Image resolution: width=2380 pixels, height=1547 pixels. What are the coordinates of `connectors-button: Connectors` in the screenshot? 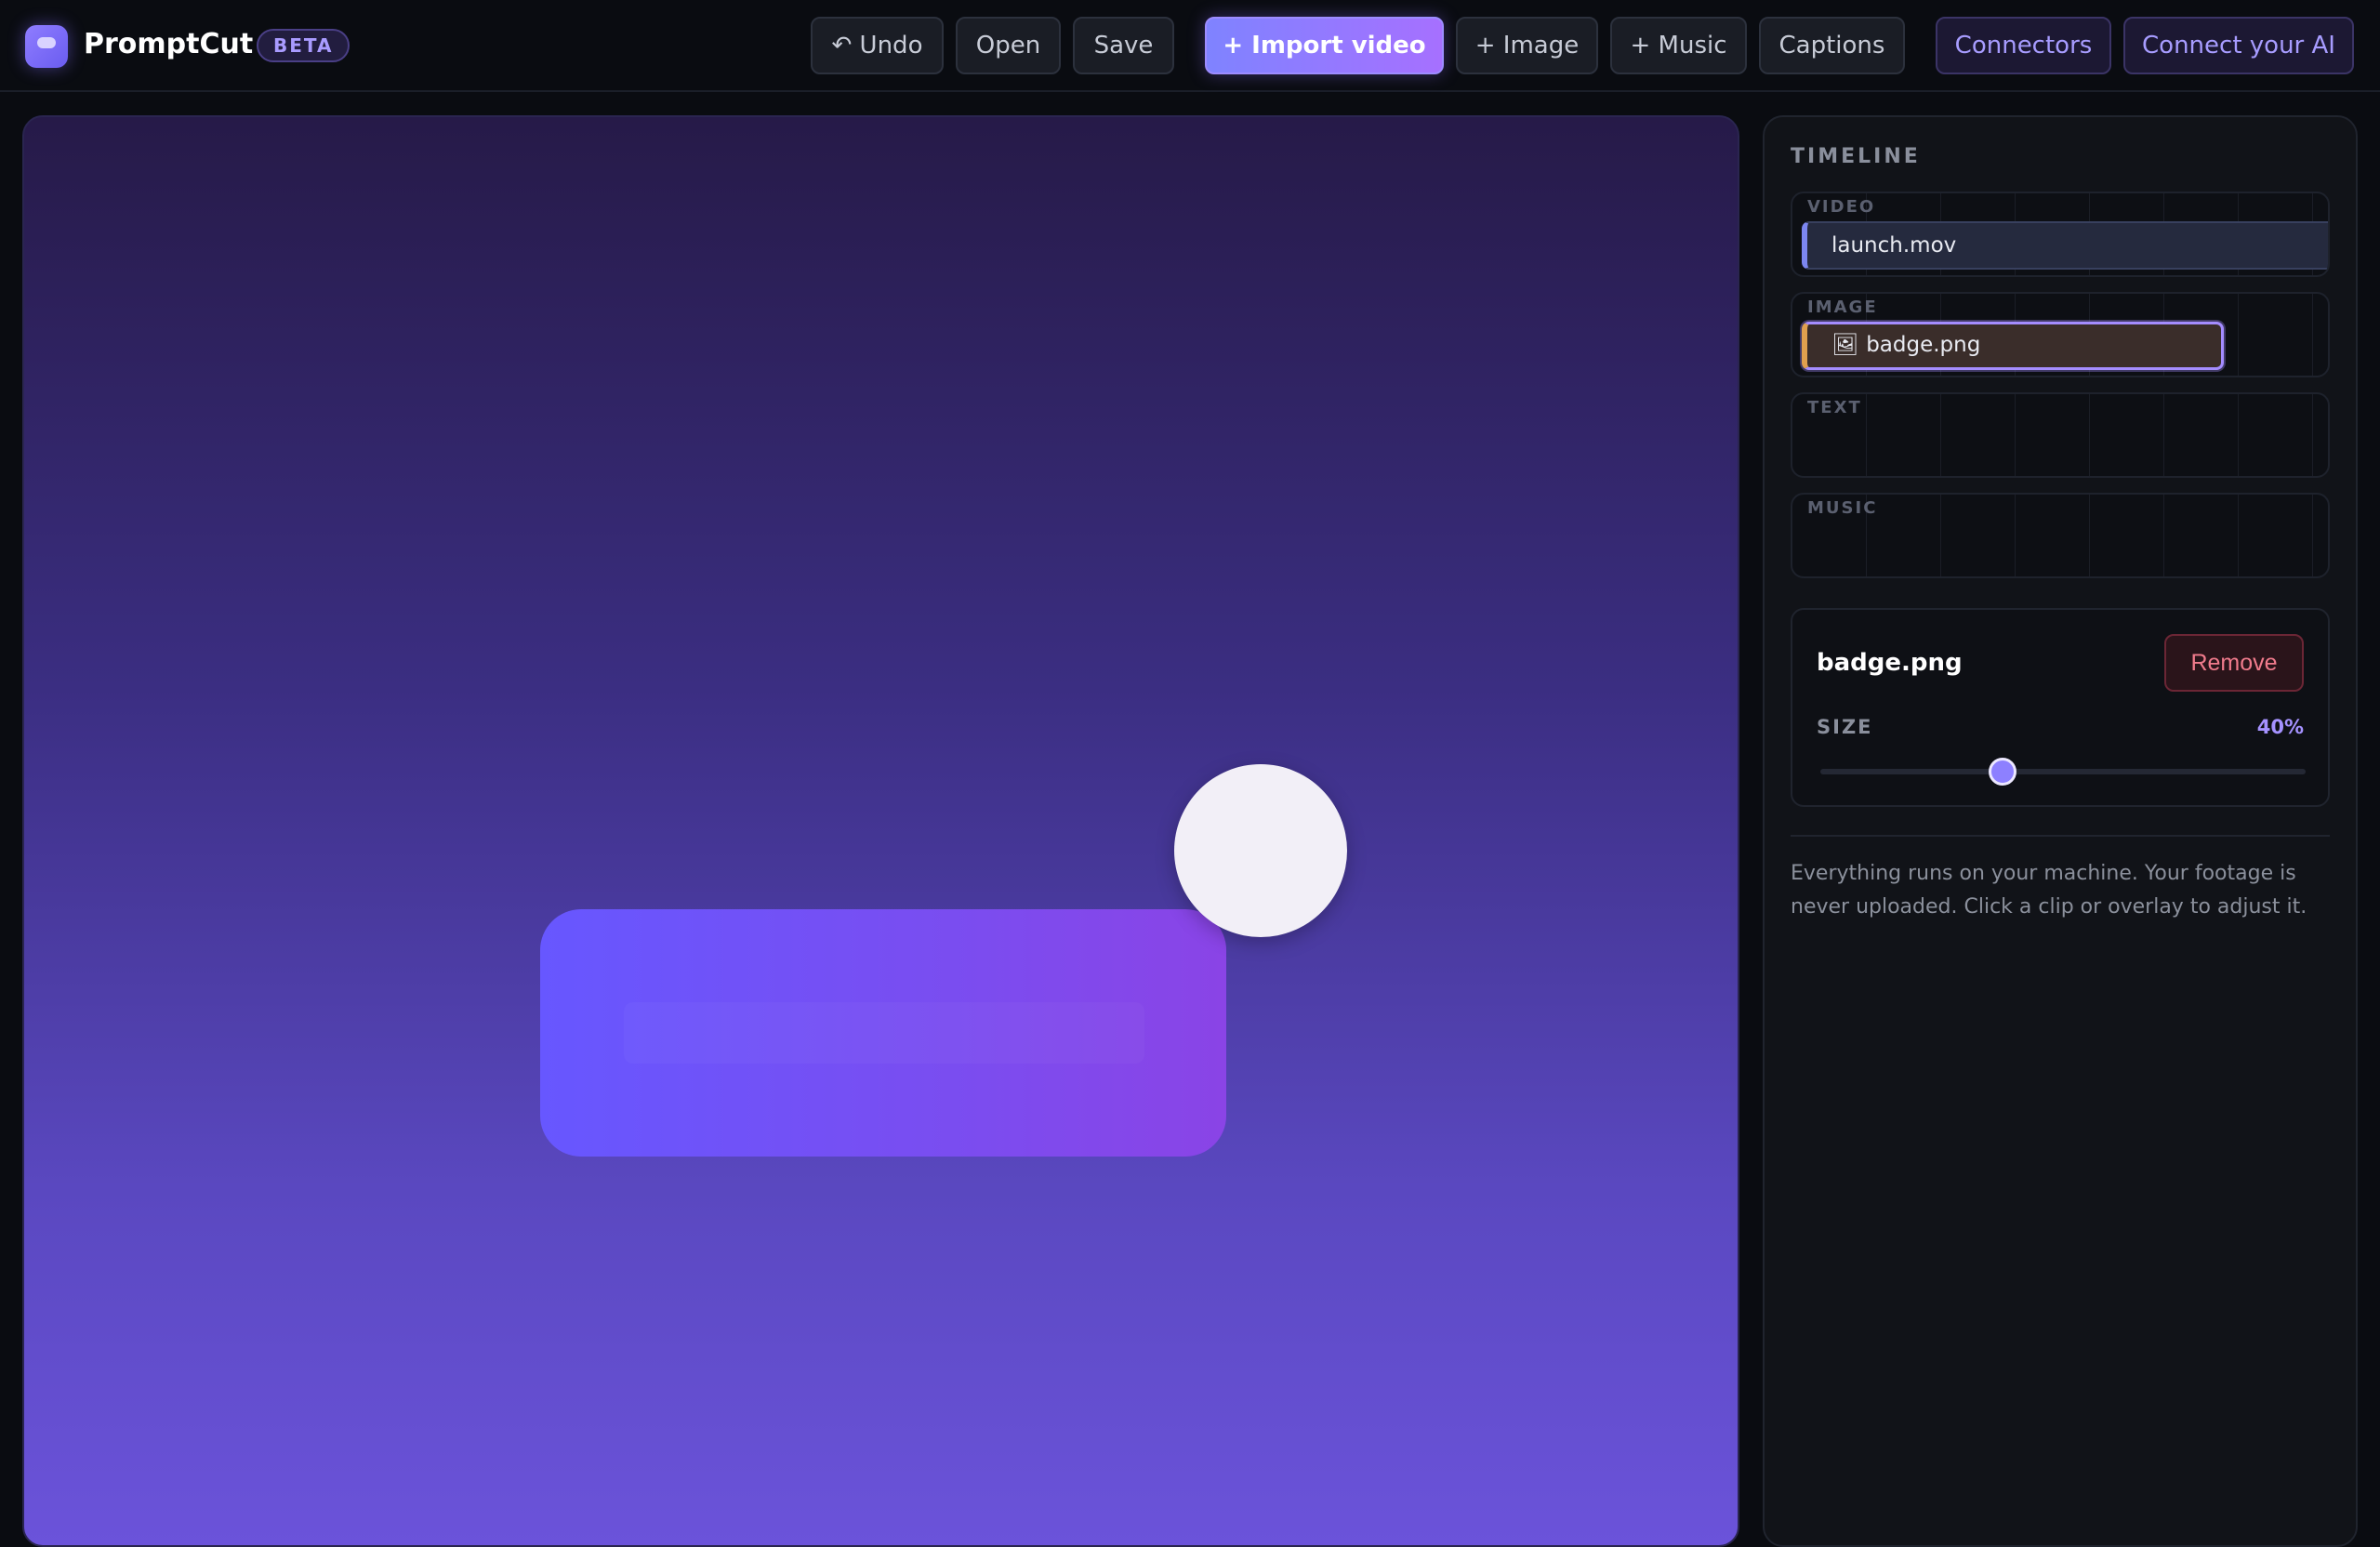 It's located at (2023, 45).